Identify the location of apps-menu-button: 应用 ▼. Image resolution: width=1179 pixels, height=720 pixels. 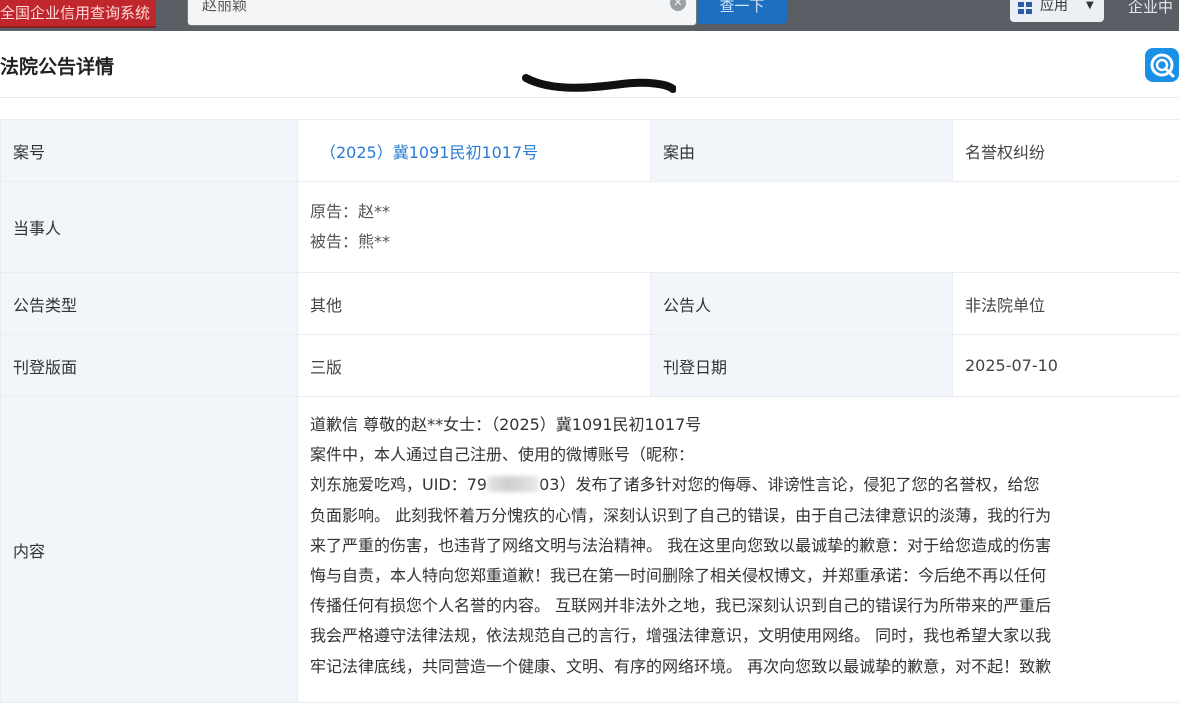
(1057, 11).